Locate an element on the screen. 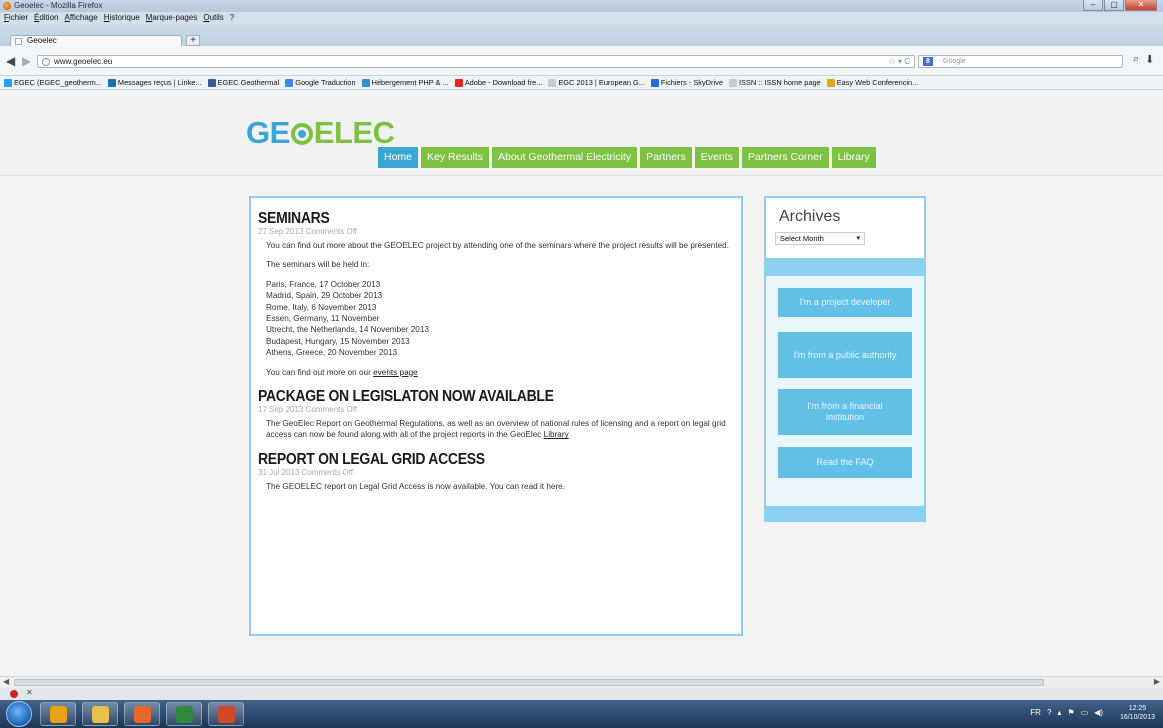  menu-affichage: Affichage is located at coordinates (80, 18).